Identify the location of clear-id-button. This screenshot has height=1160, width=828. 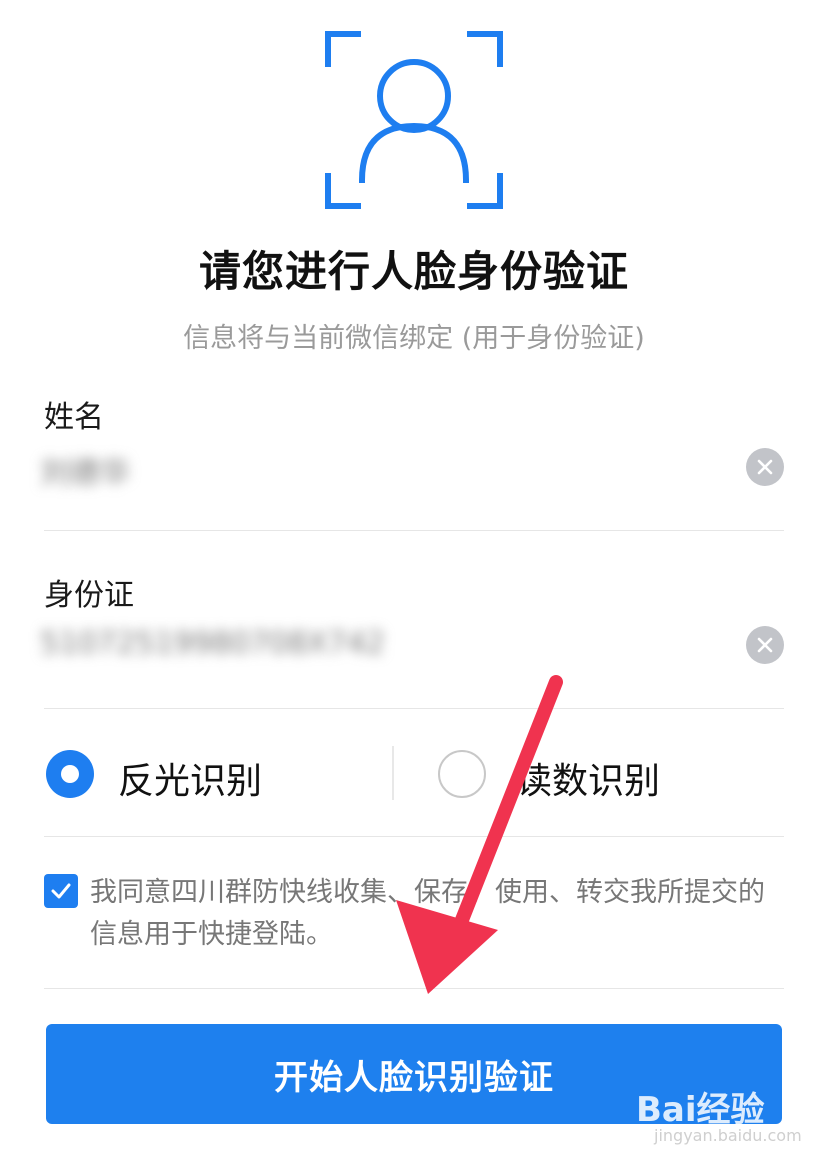
(765, 645).